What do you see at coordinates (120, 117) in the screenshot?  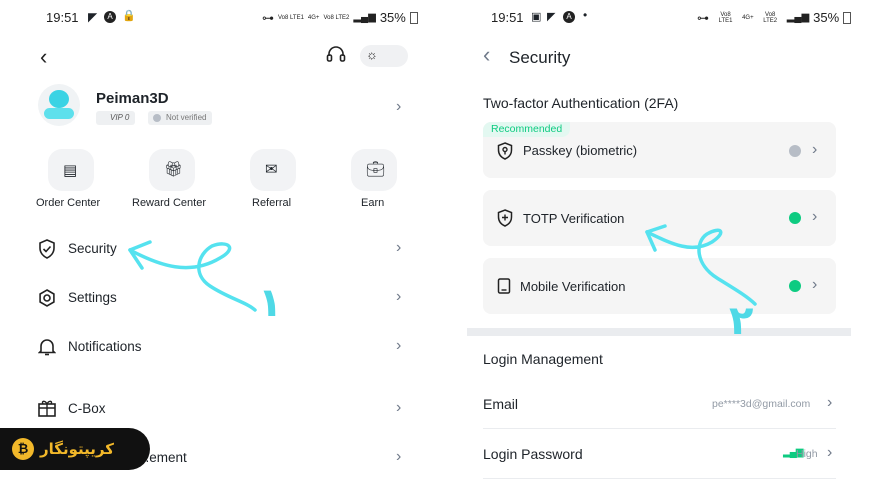 I see `vip-badge-label: VIP 0` at bounding box center [120, 117].